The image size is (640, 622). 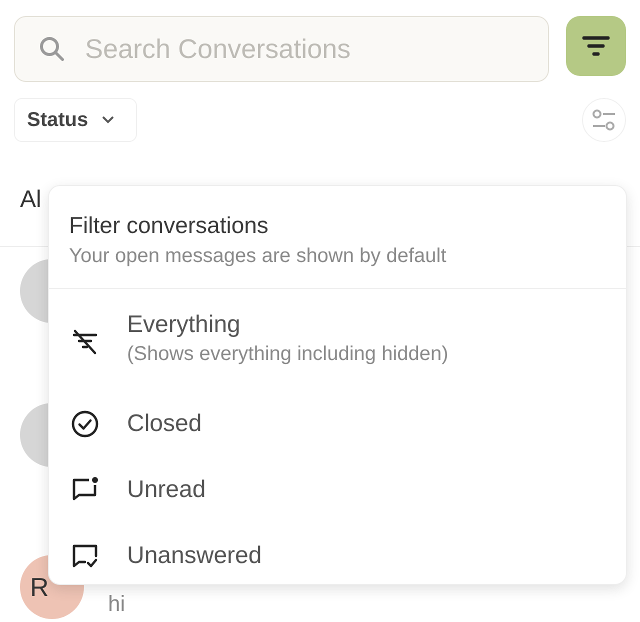 I want to click on filter-option: Closed, so click(x=337, y=424).